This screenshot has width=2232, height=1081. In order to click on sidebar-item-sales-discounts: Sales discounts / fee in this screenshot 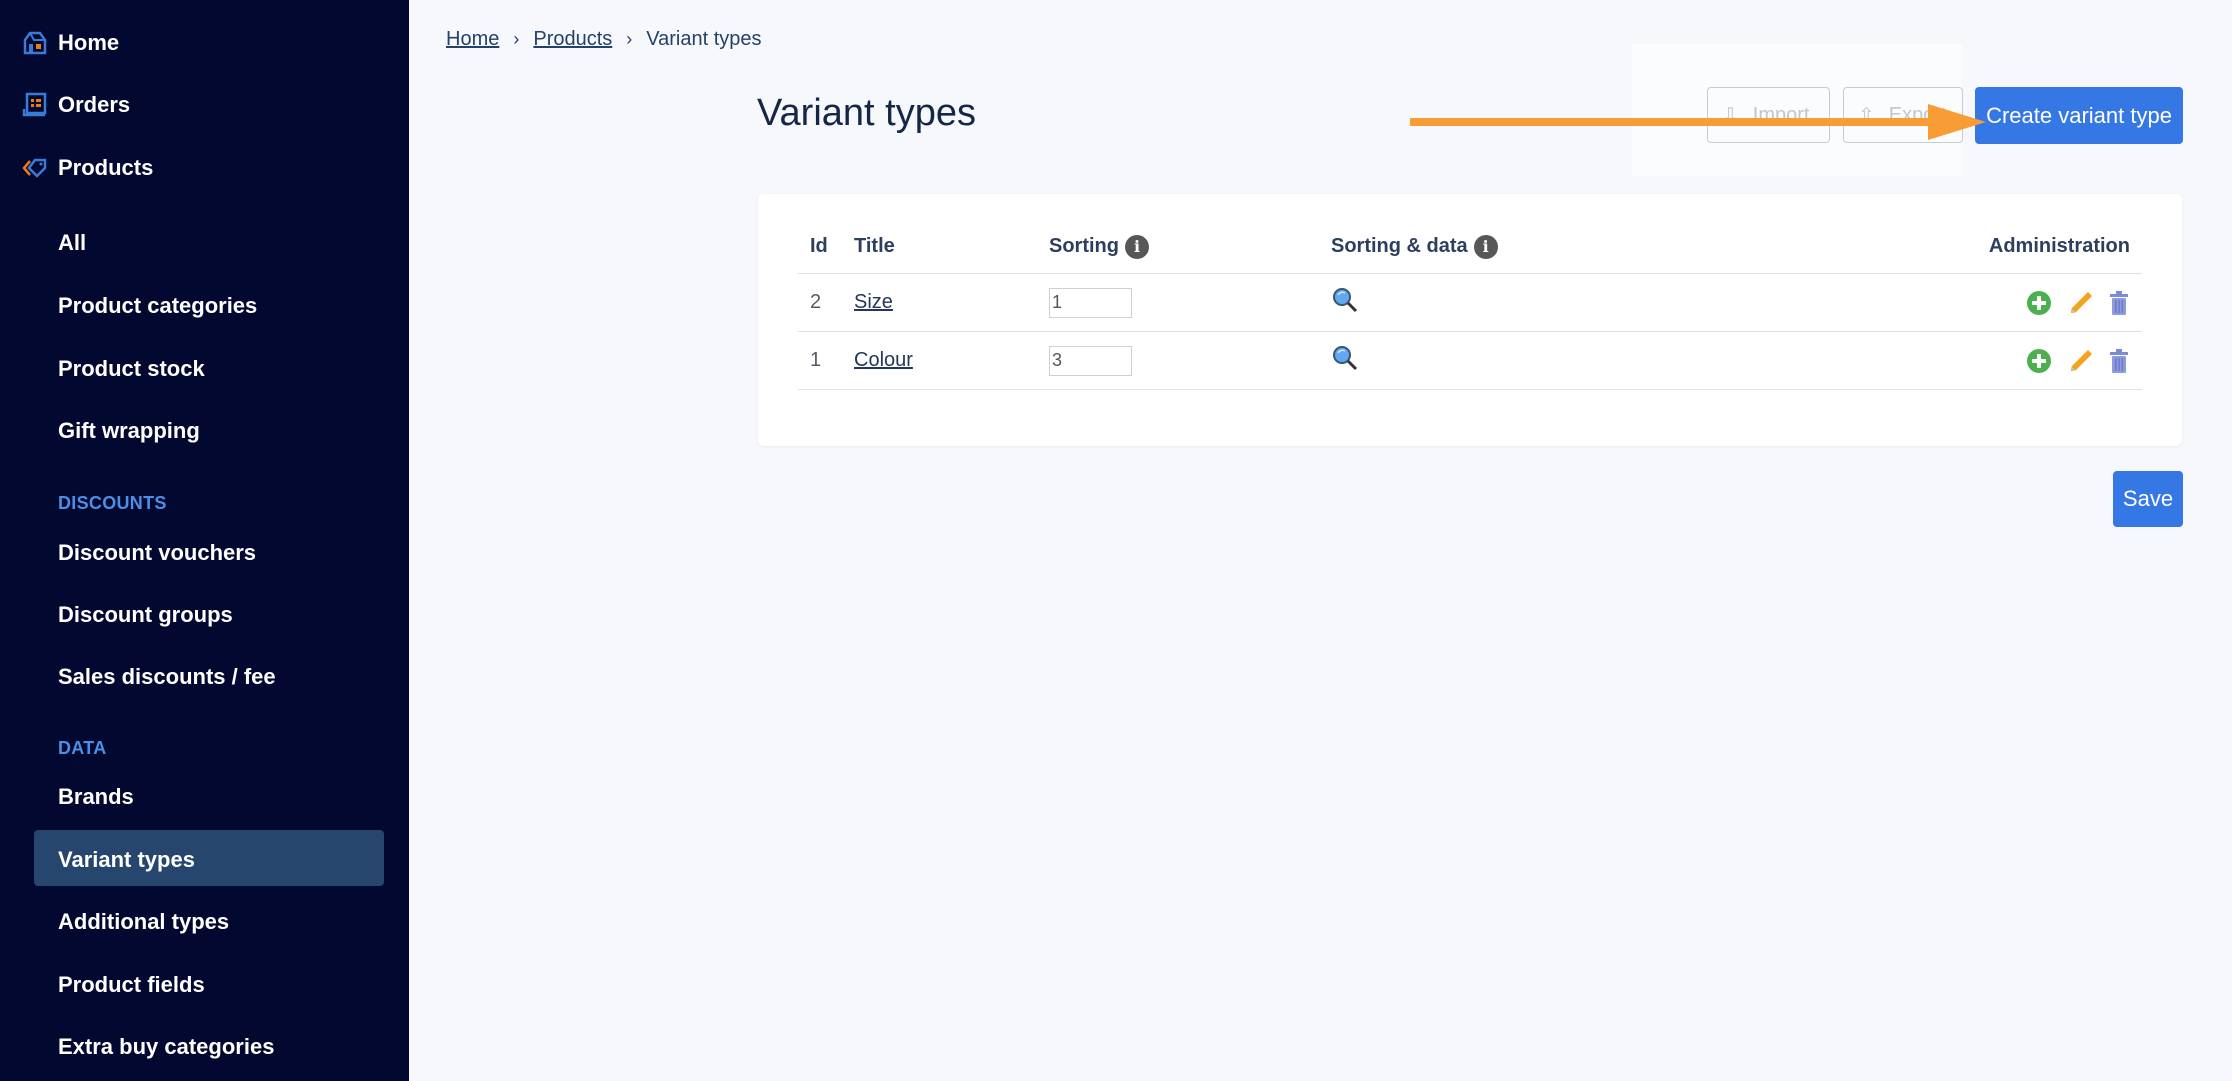, I will do `click(167, 677)`.